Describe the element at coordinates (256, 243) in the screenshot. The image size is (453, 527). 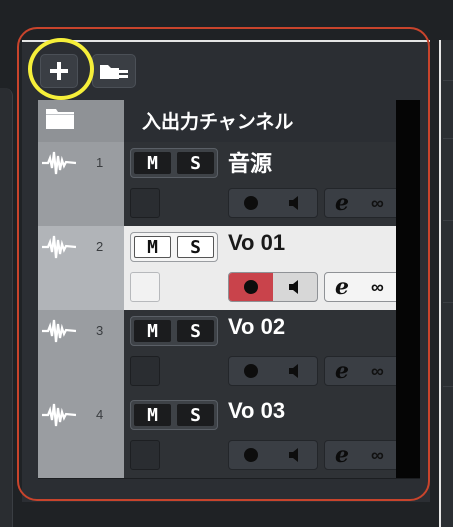
I see `track-name: Vo 01` at that location.